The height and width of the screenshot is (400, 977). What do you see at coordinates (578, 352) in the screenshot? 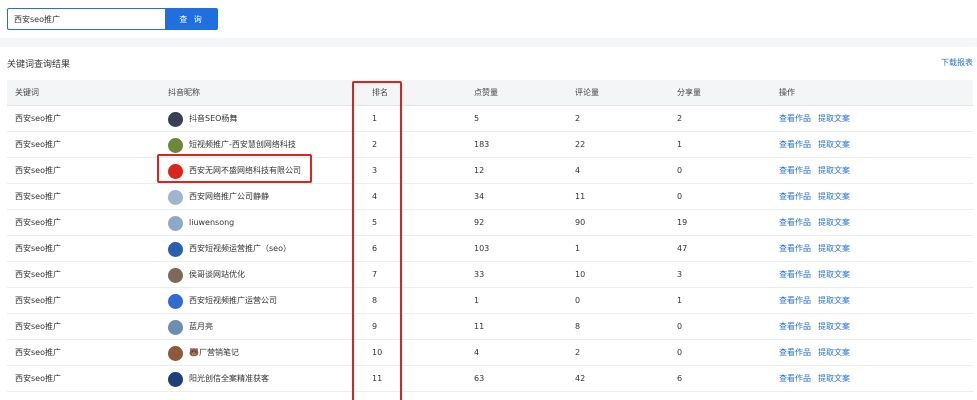
I see `comments-cell: 2` at bounding box center [578, 352].